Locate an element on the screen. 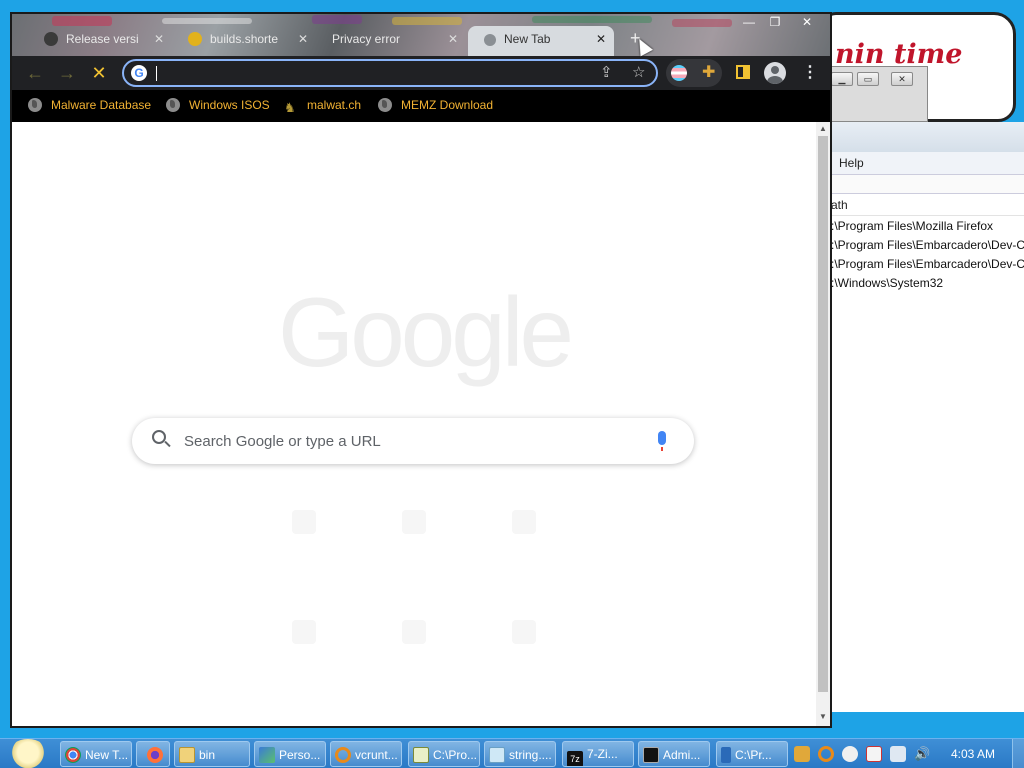 This screenshot has width=1024, height=768. explorer-menubar: Help is located at coordinates (925, 163).